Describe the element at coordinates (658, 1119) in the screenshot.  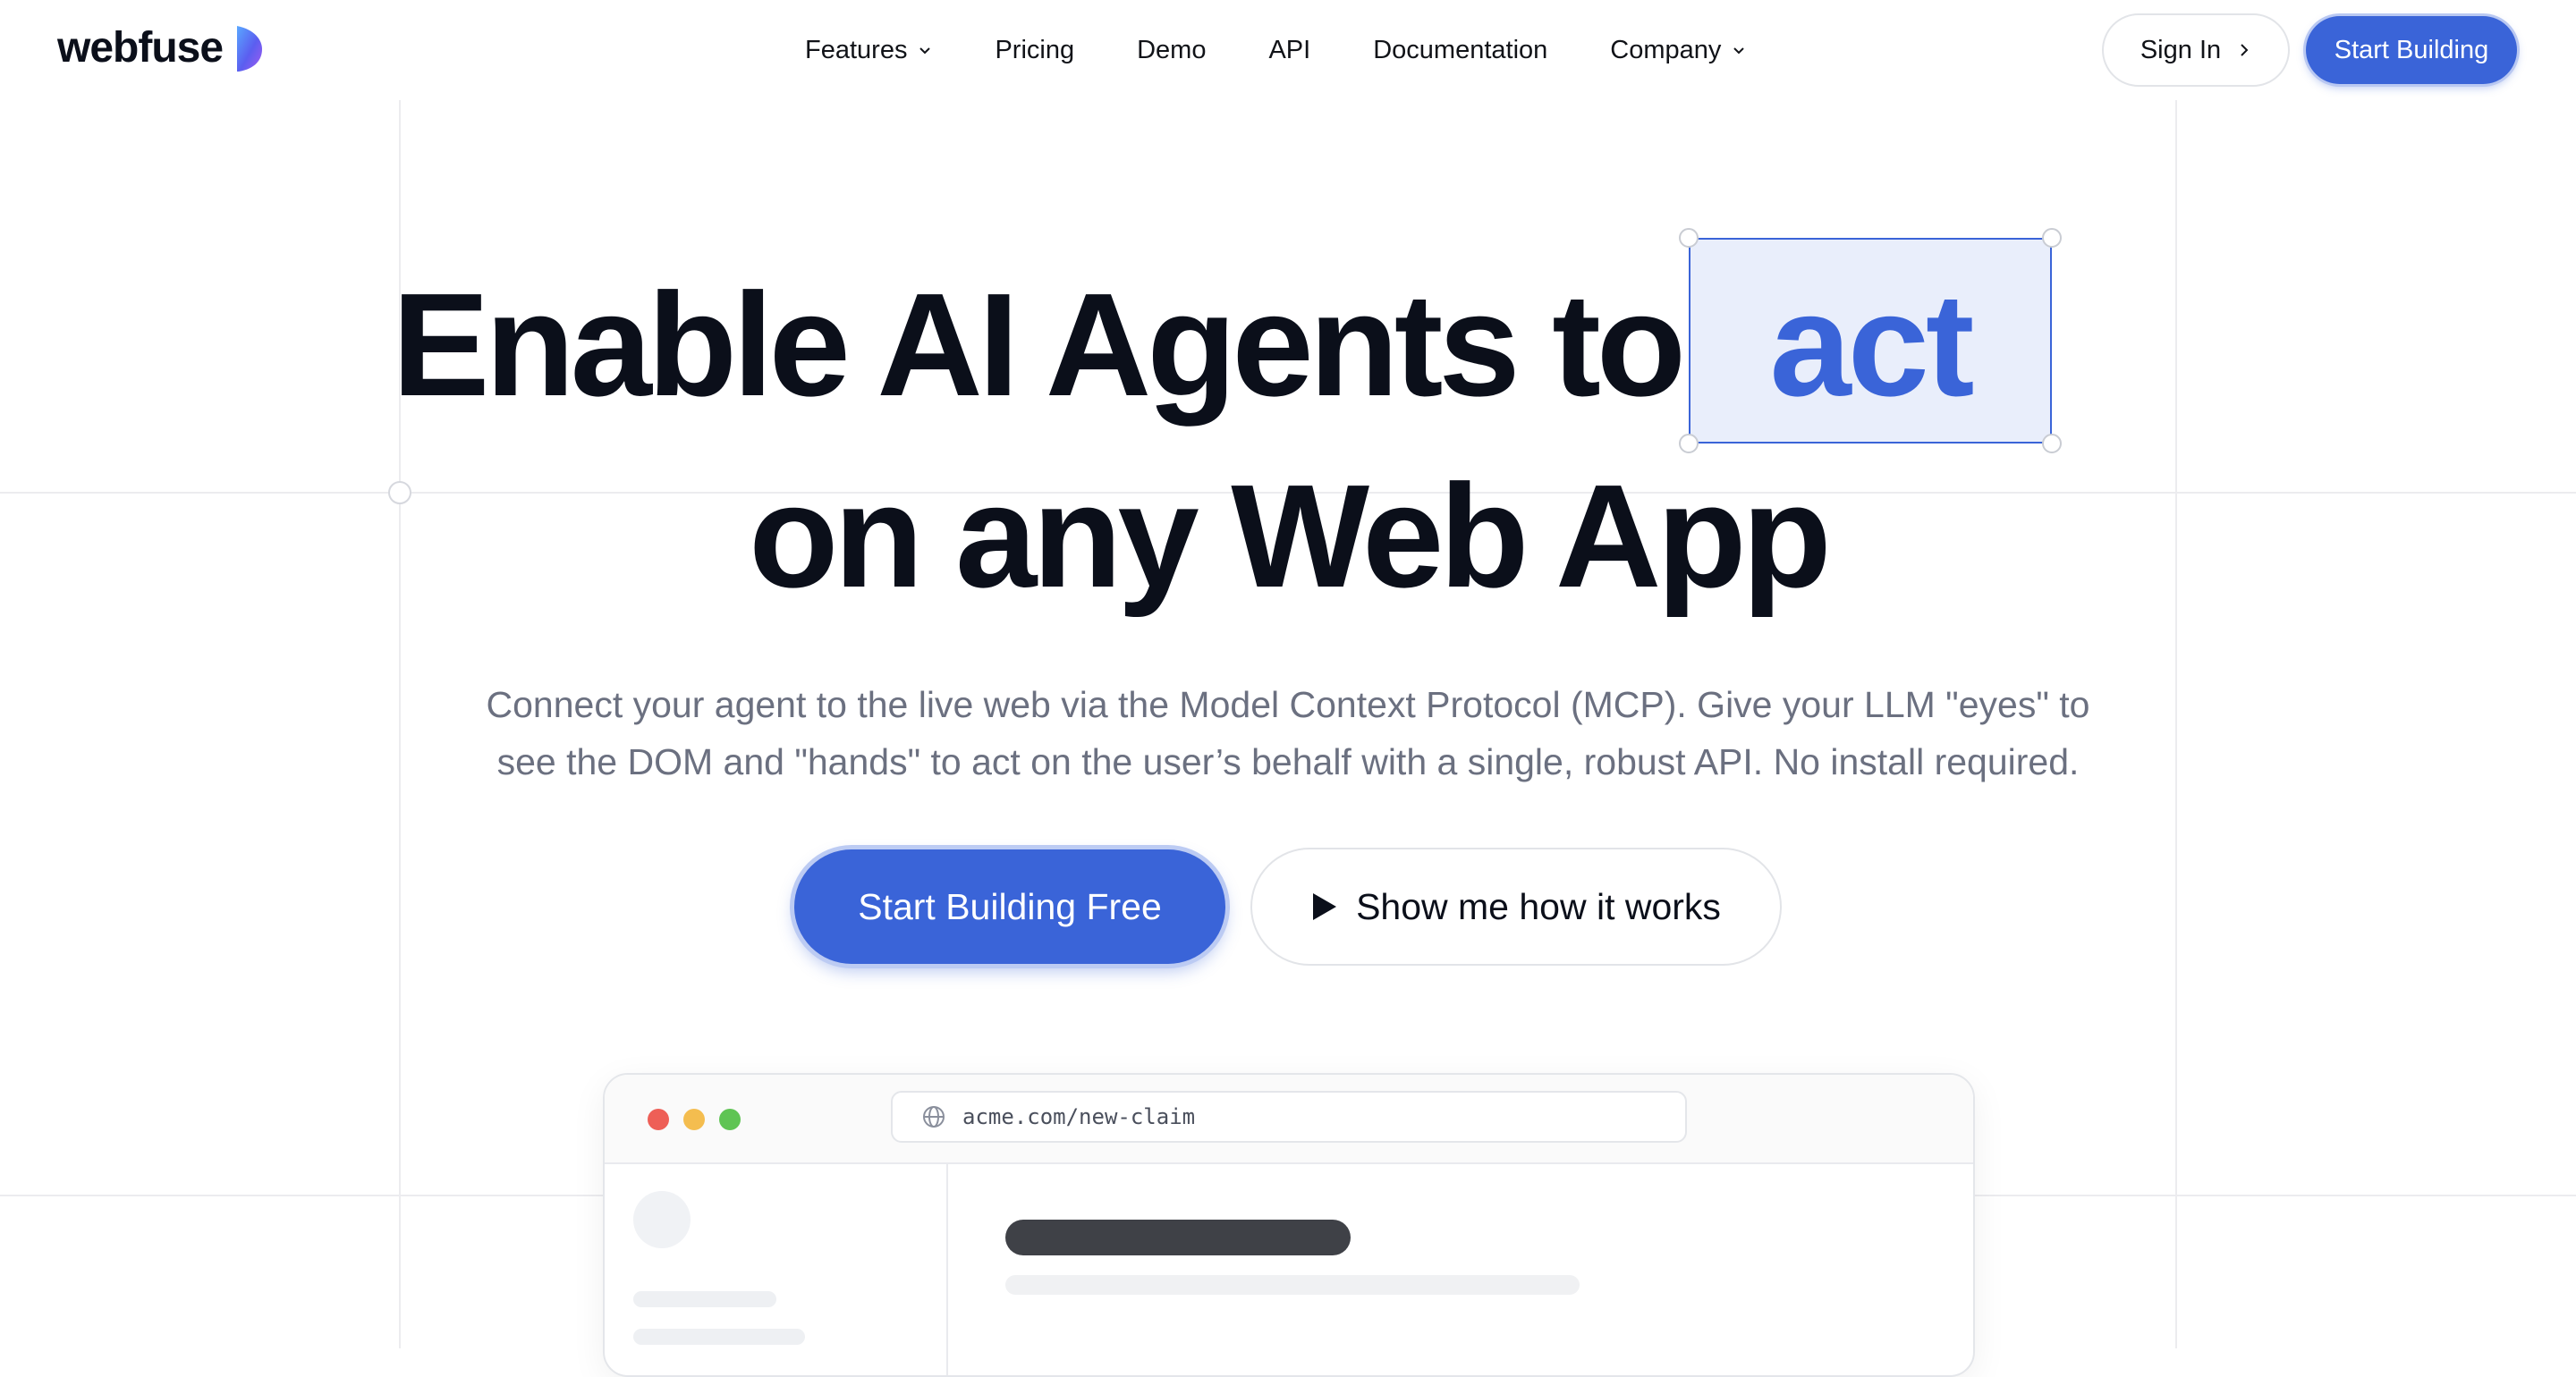
I see `window-close-dot` at that location.